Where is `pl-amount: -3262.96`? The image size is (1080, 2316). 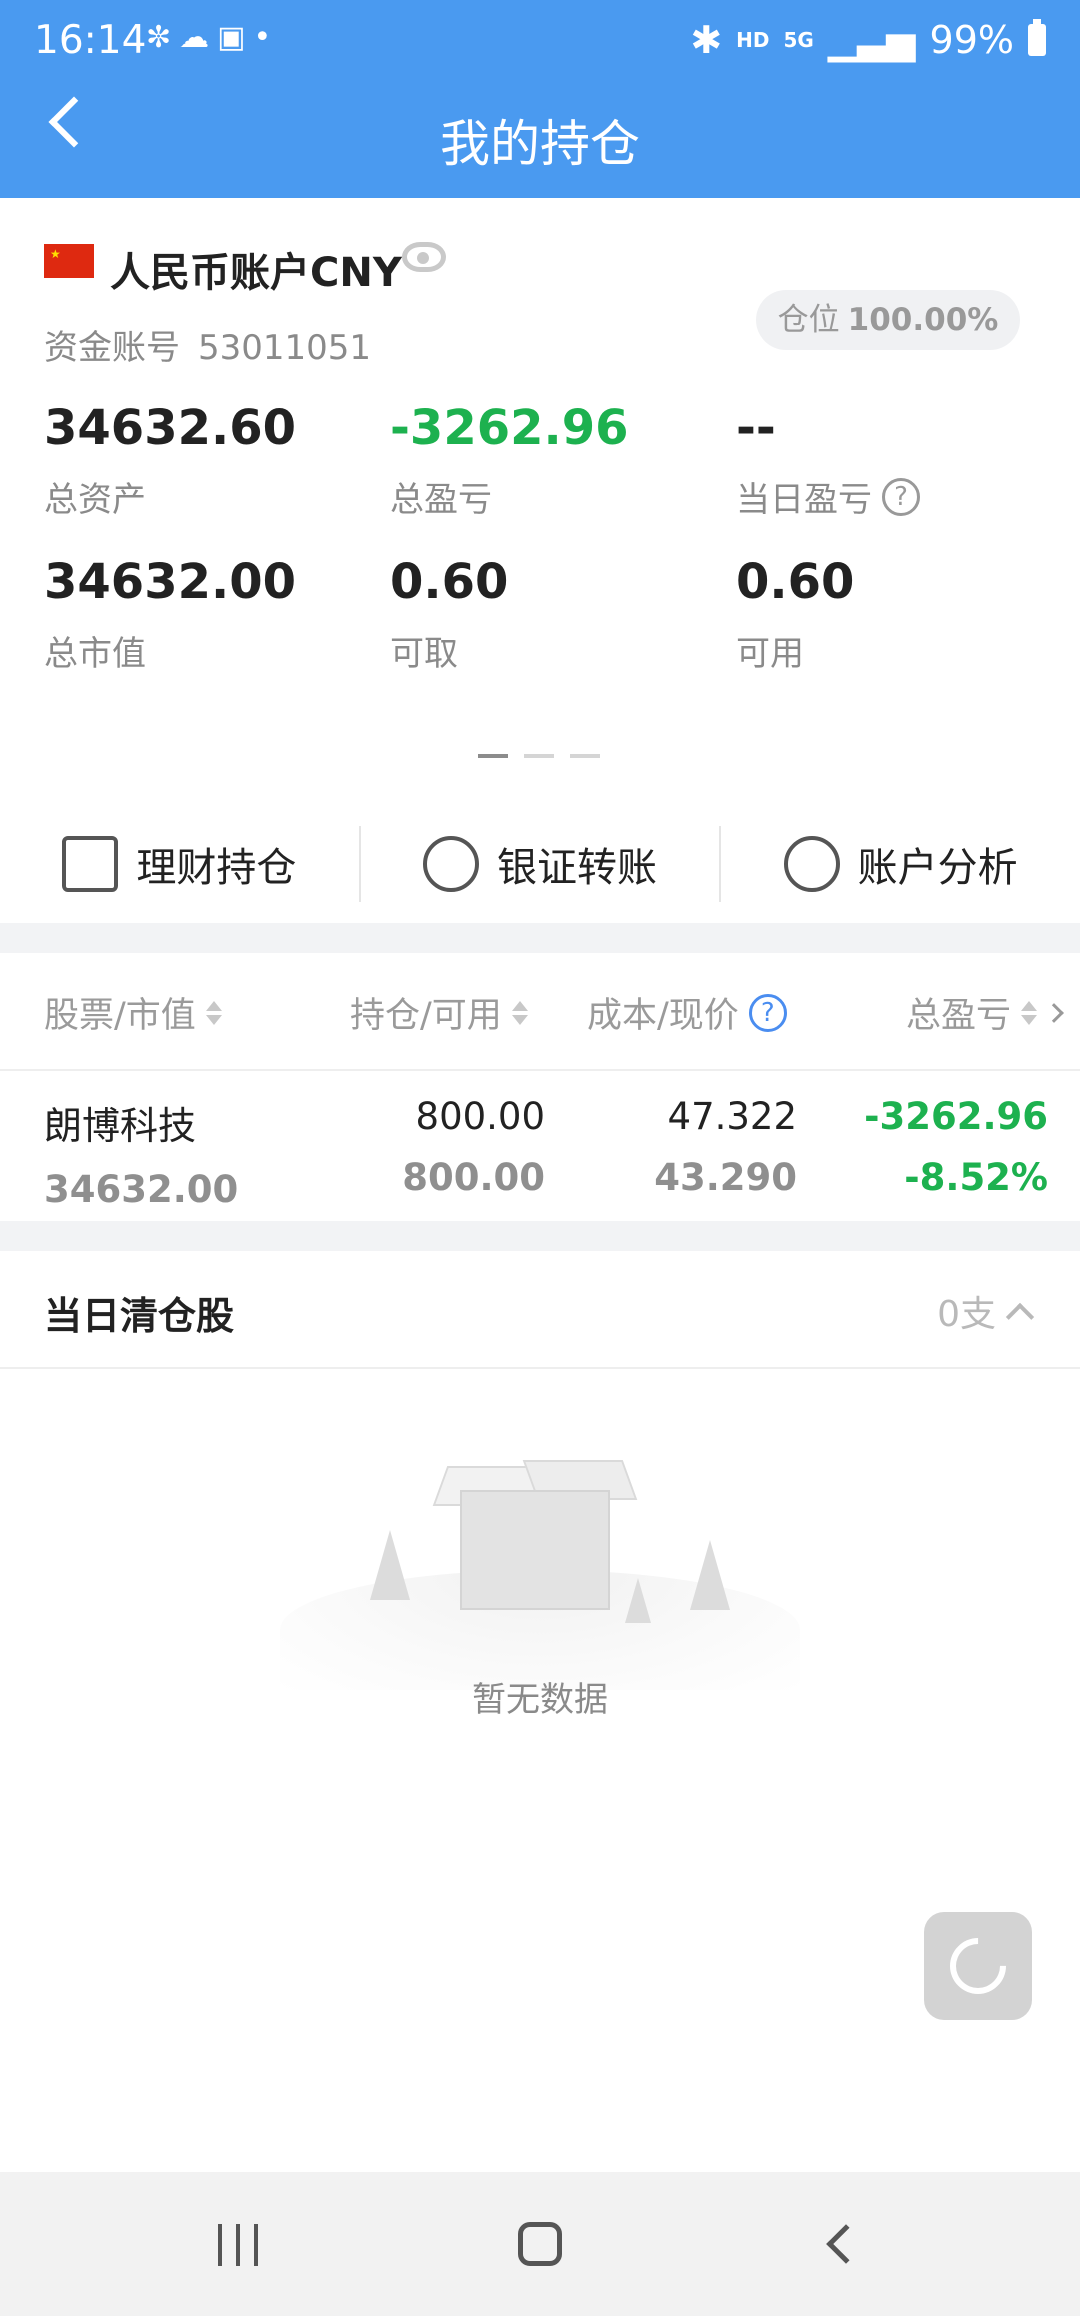
pl-amount: -3262.96 is located at coordinates (956, 1116).